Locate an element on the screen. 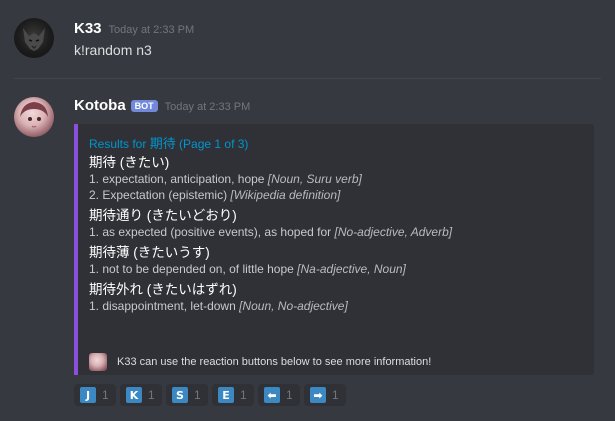  bot-avatar is located at coordinates (34, 117).